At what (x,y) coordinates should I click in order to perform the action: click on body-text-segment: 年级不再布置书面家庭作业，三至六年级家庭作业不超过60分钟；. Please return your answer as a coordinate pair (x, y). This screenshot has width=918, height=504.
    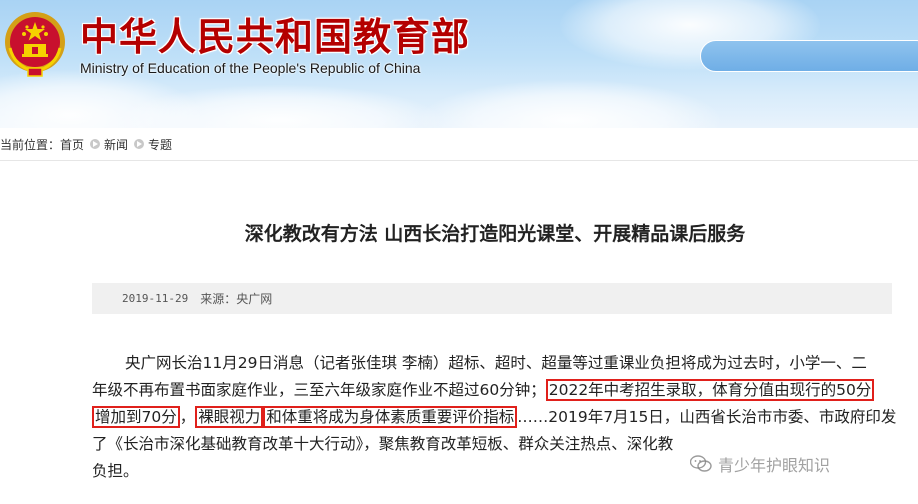
    Looking at the image, I should click on (319, 390).